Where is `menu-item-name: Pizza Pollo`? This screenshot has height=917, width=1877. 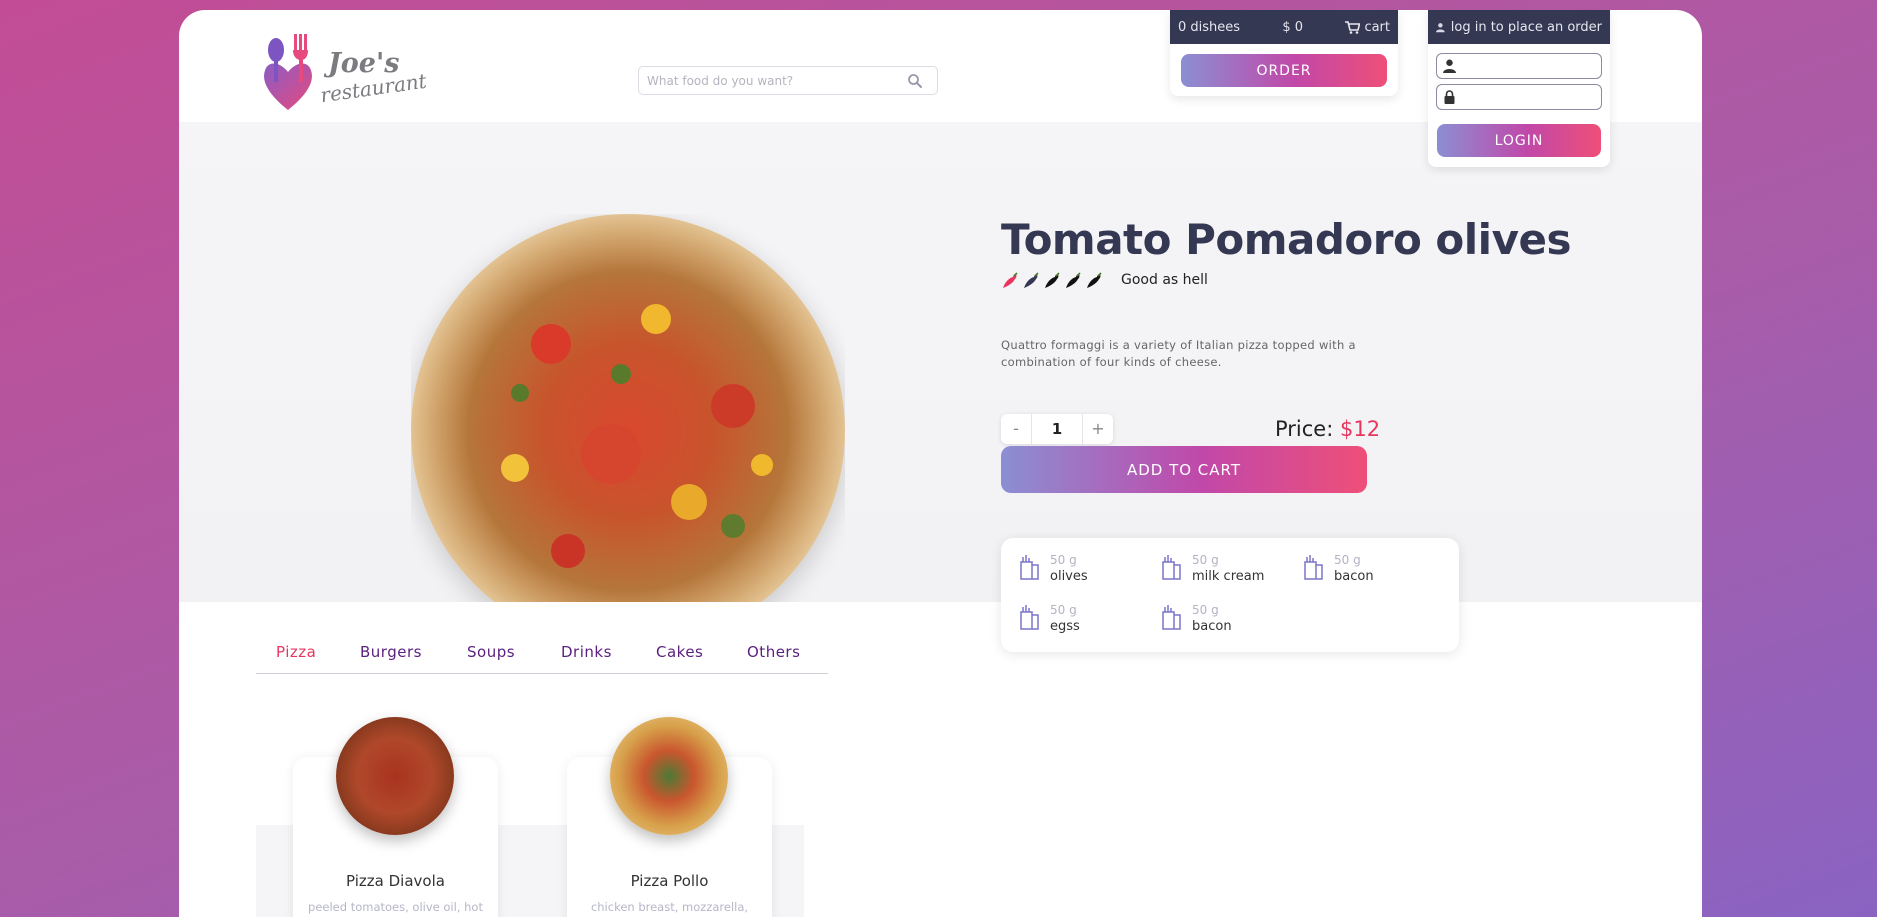
menu-item-name: Pizza Pollo is located at coordinates (669, 881).